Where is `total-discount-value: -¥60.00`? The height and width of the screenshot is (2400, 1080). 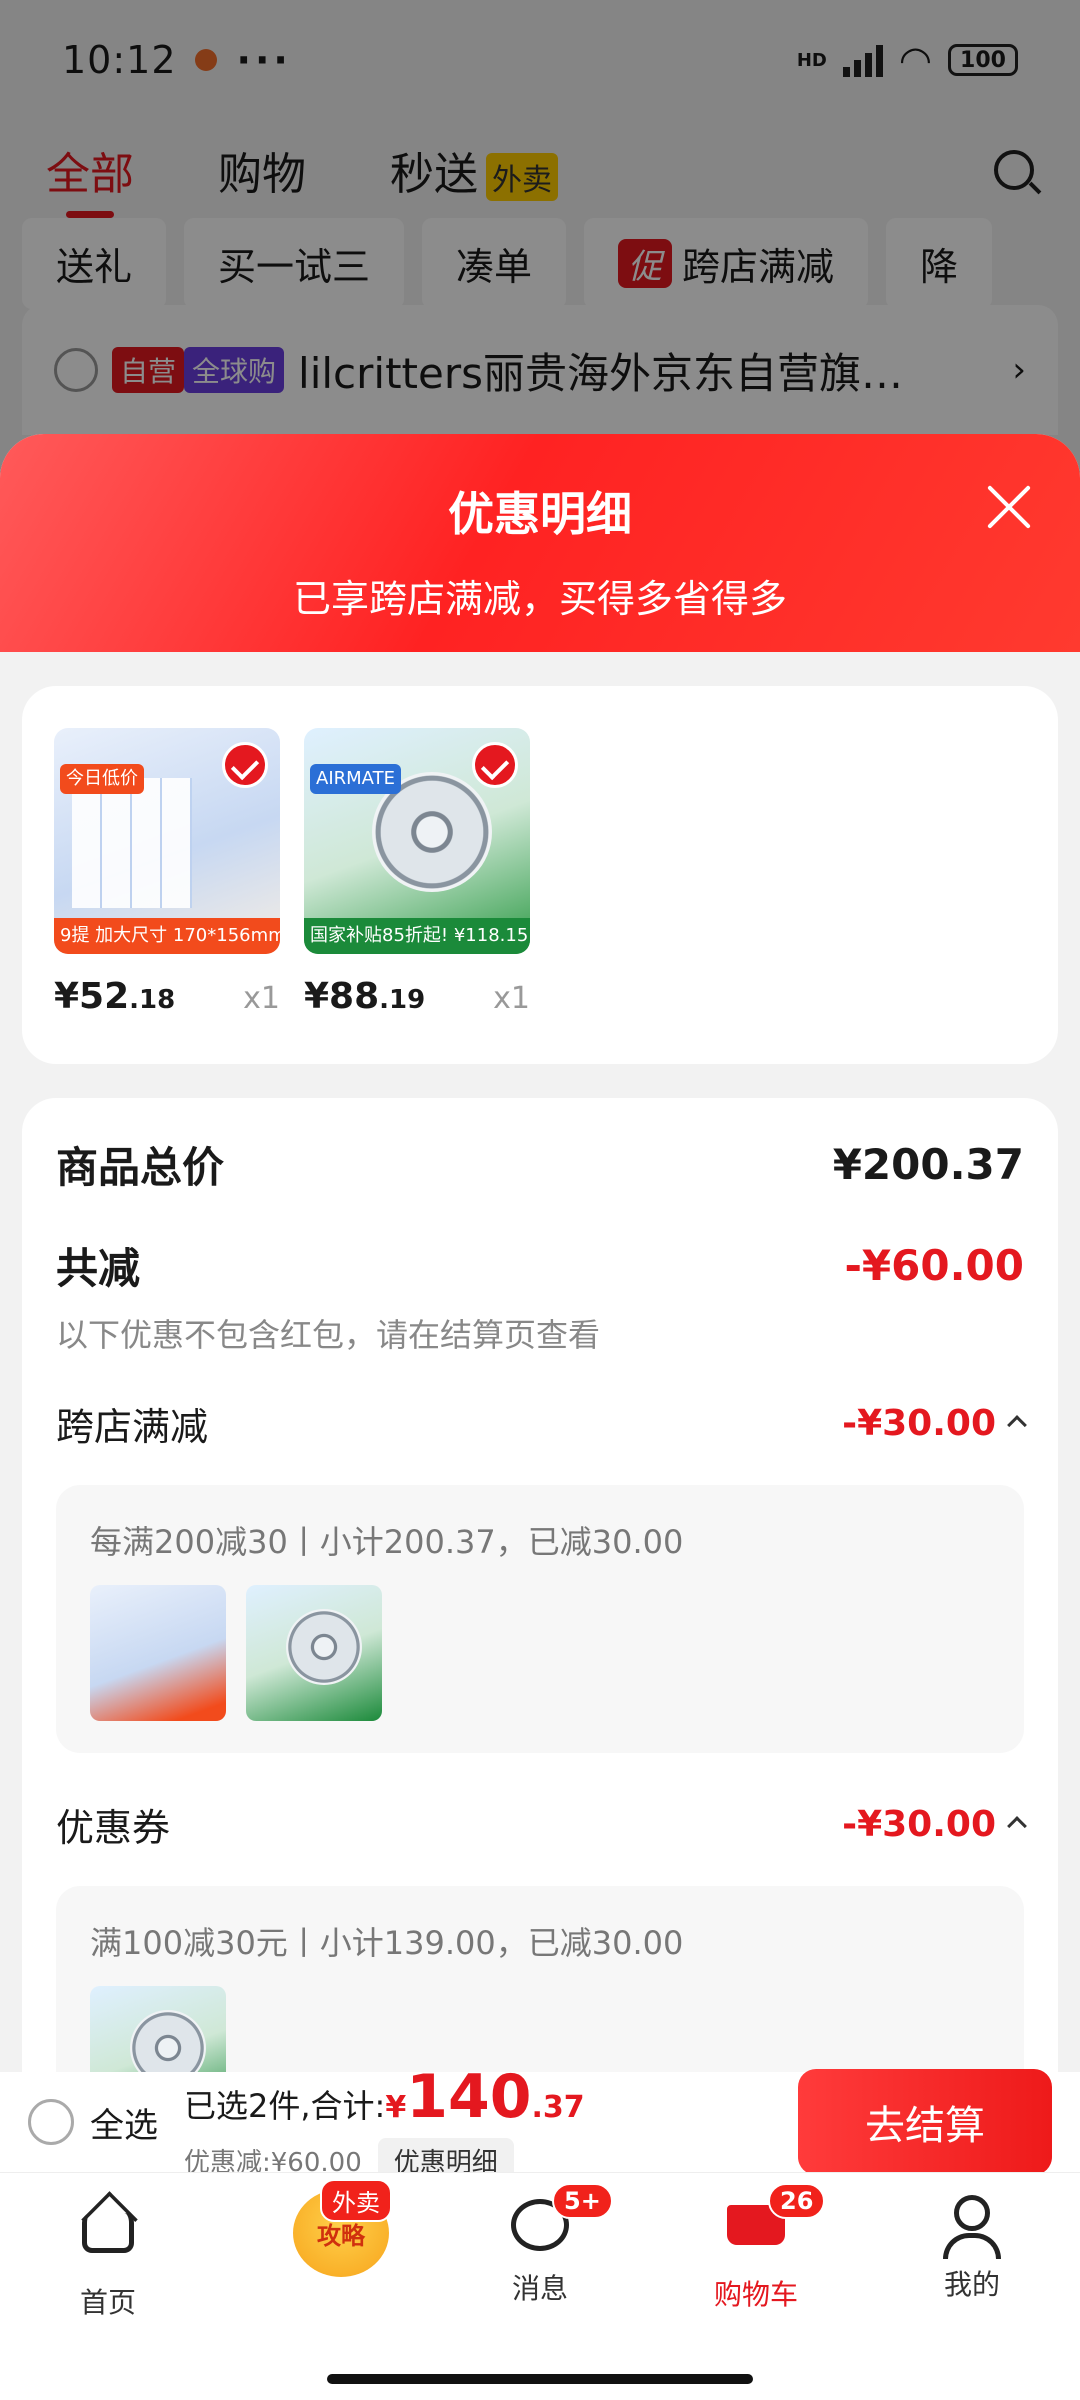 total-discount-value: -¥60.00 is located at coordinates (934, 1265).